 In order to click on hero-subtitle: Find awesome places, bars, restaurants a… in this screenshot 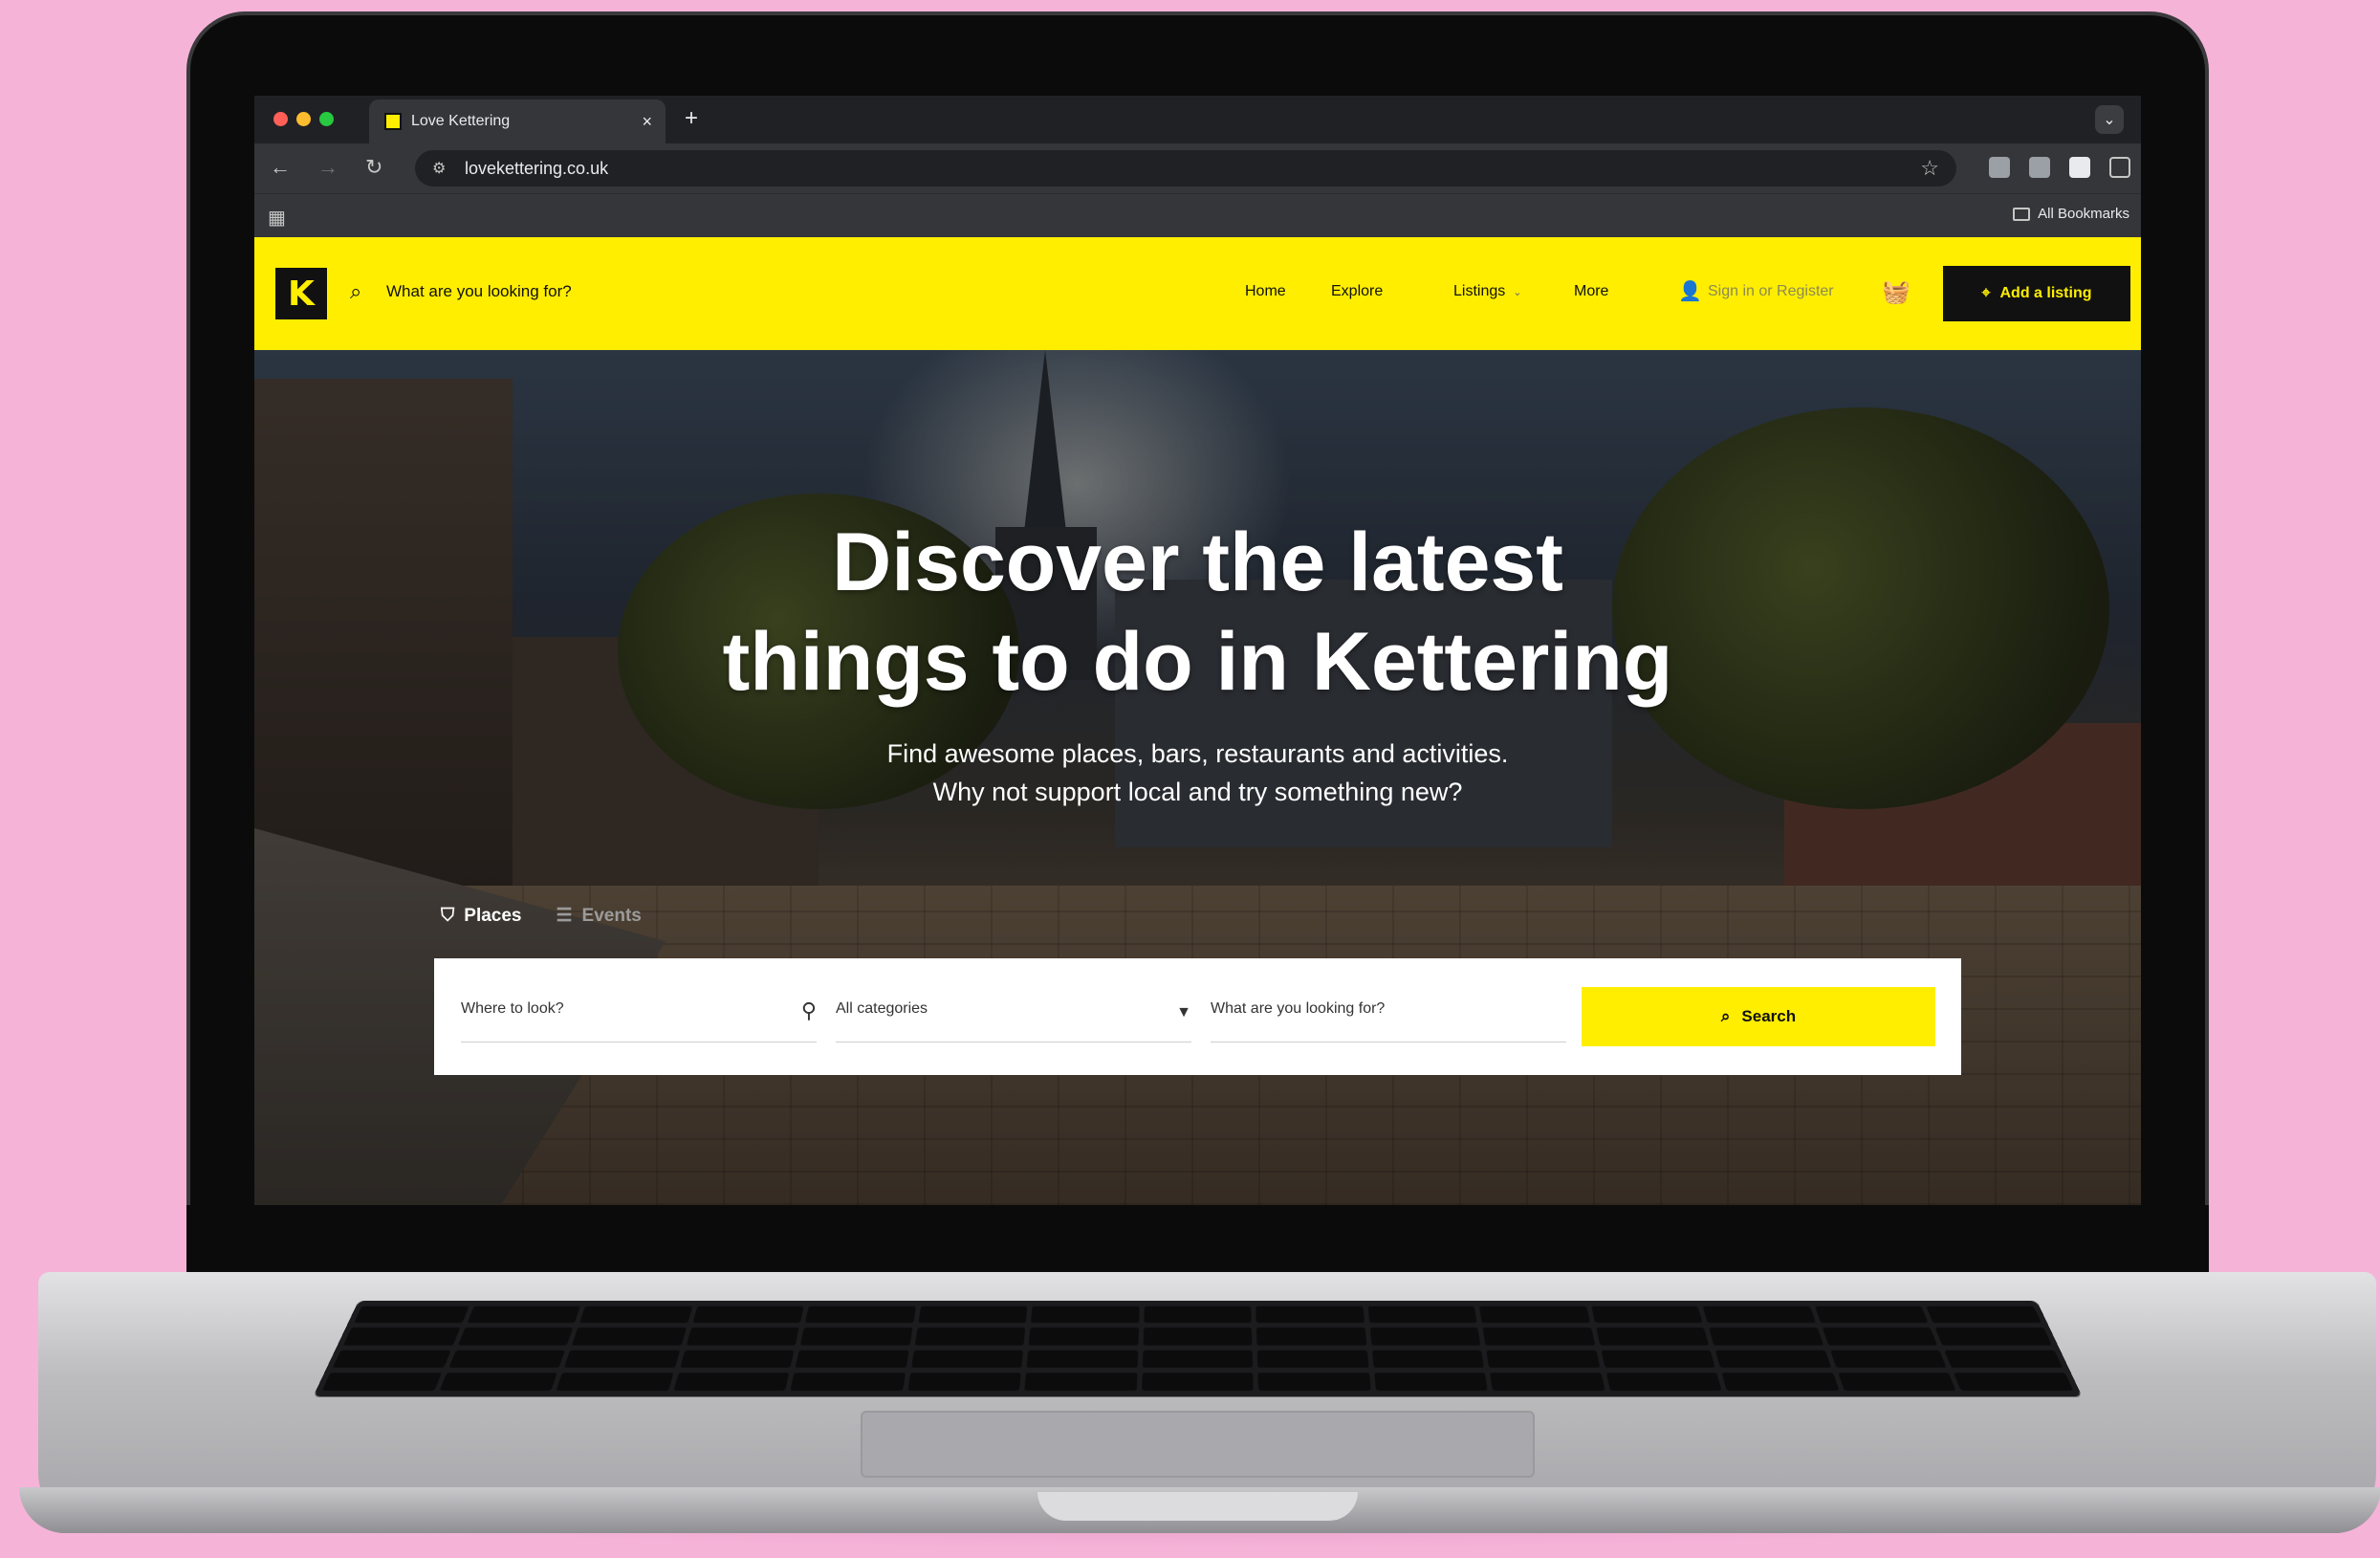, I will do `click(1197, 773)`.